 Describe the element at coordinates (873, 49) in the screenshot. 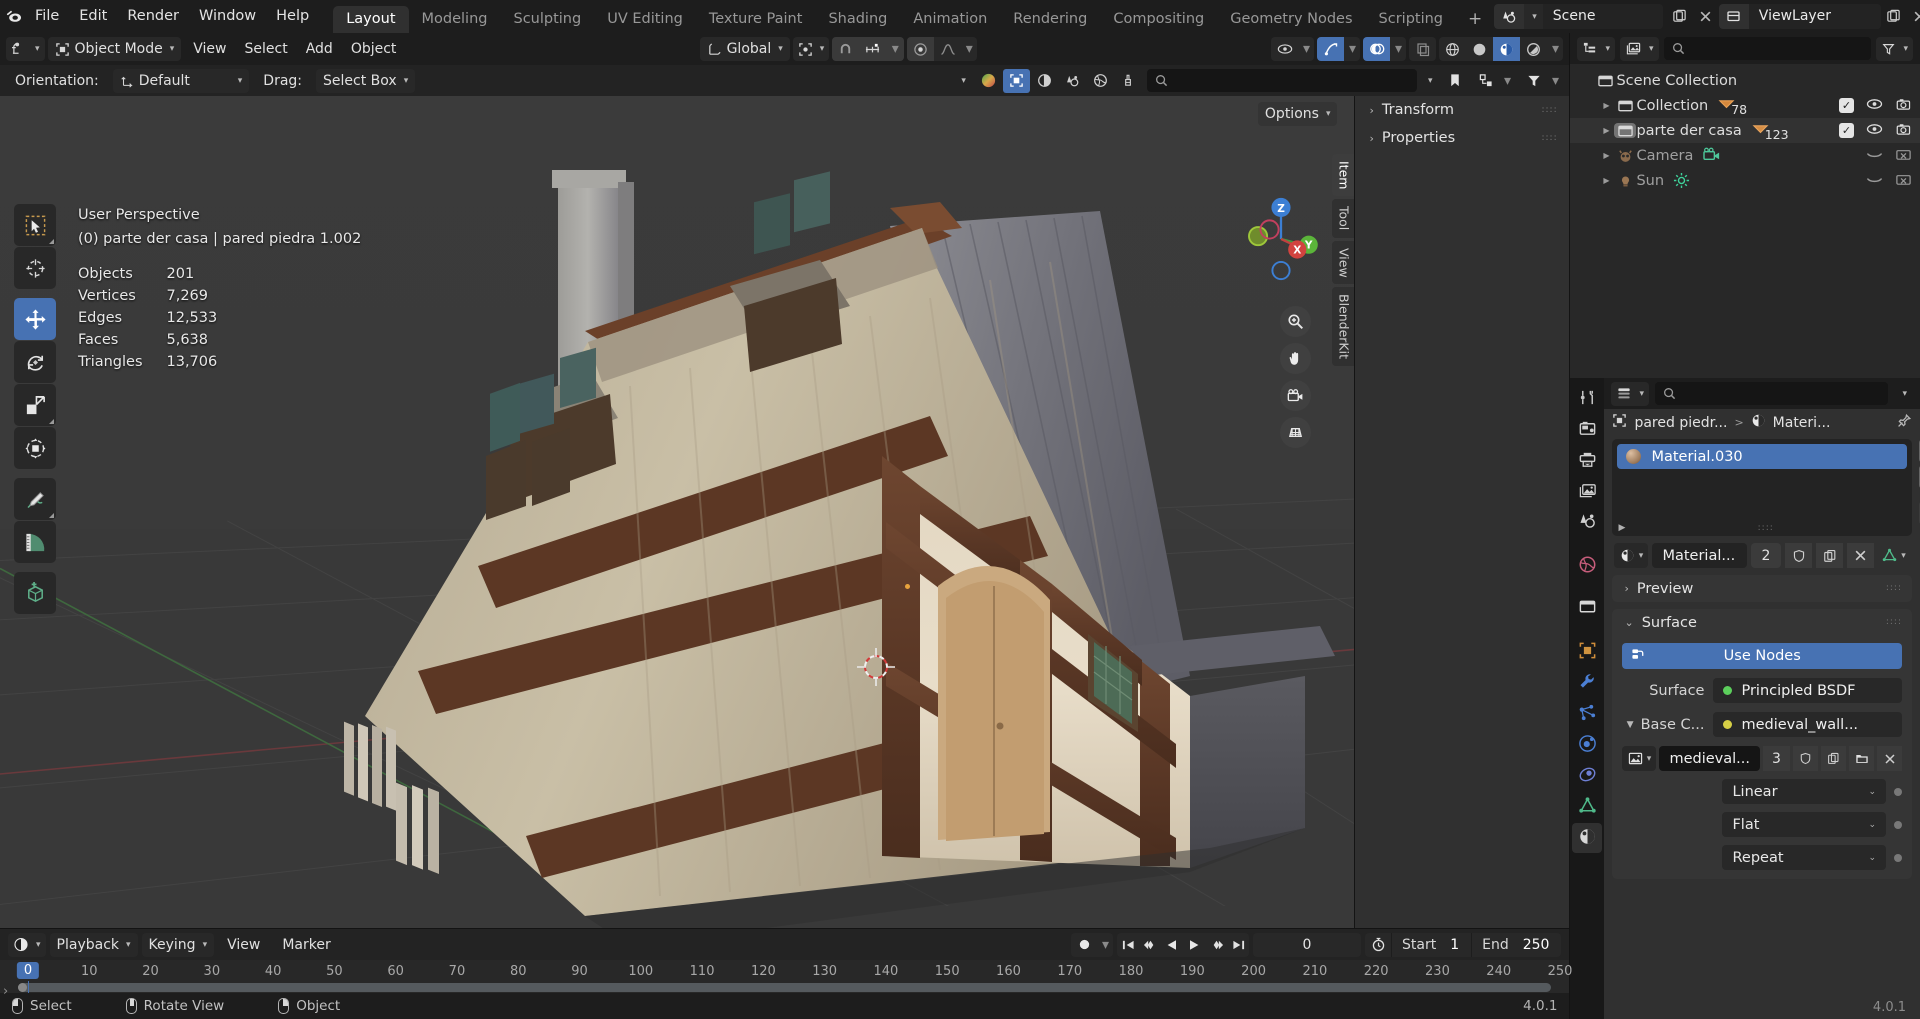

I see `snap-increment-icon` at that location.